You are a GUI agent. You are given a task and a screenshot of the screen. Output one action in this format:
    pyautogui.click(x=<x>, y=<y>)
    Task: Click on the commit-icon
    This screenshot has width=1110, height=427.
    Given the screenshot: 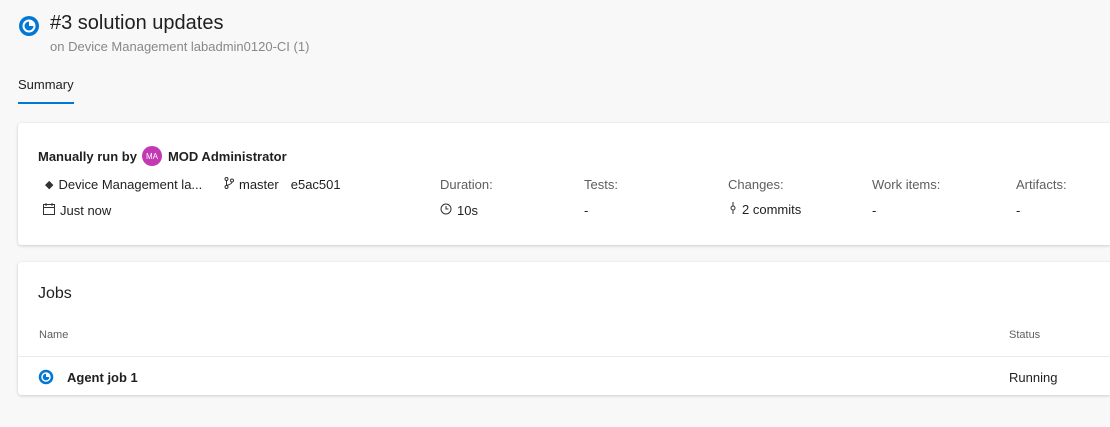 What is the action you would take?
    pyautogui.click(x=733, y=209)
    